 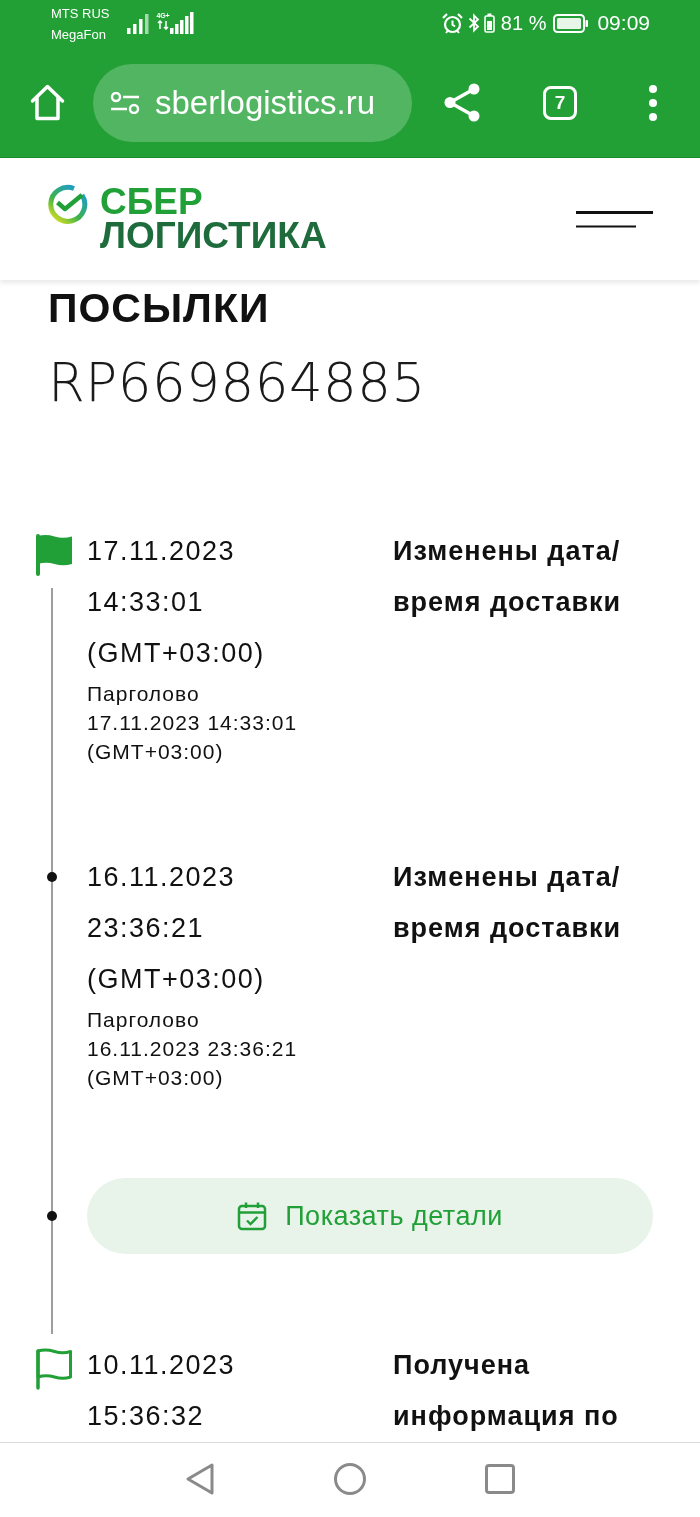 I want to click on show-details-button: Показать детали, so click(x=370, y=1216).